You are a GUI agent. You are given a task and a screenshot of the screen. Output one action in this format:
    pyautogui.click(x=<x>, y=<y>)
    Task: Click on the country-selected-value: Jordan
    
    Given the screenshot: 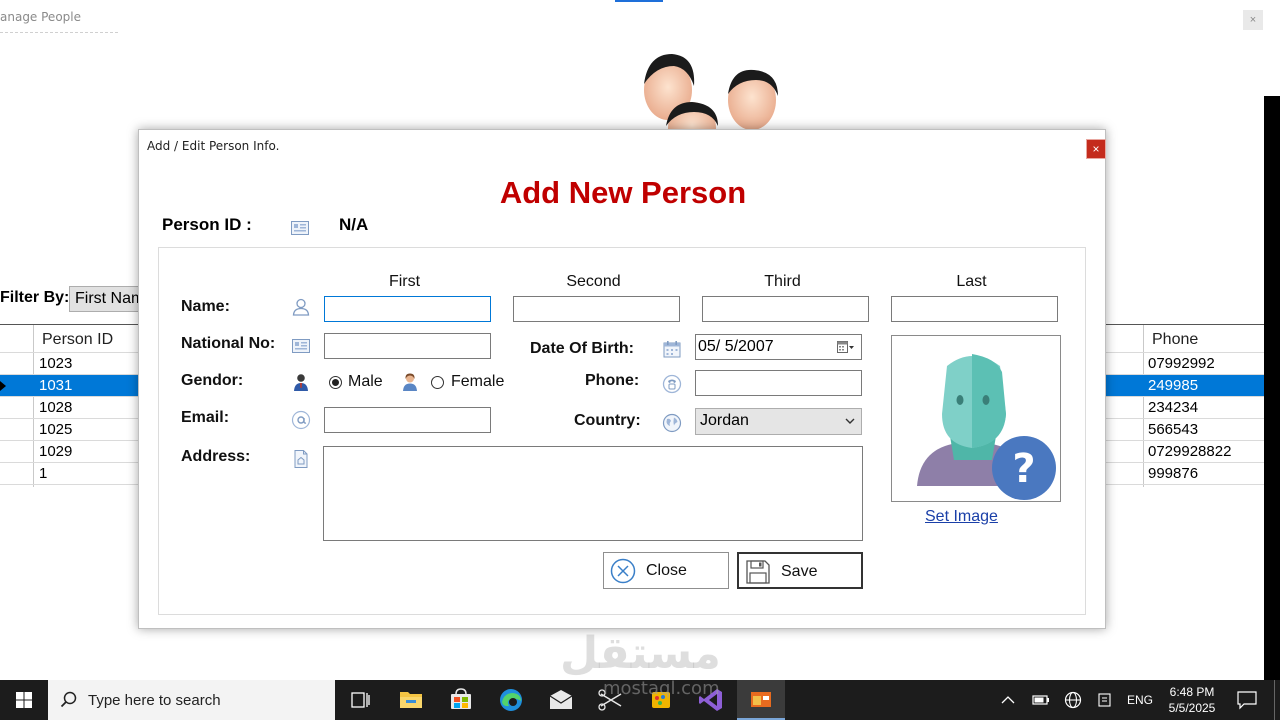 What is the action you would take?
    pyautogui.click(x=724, y=420)
    